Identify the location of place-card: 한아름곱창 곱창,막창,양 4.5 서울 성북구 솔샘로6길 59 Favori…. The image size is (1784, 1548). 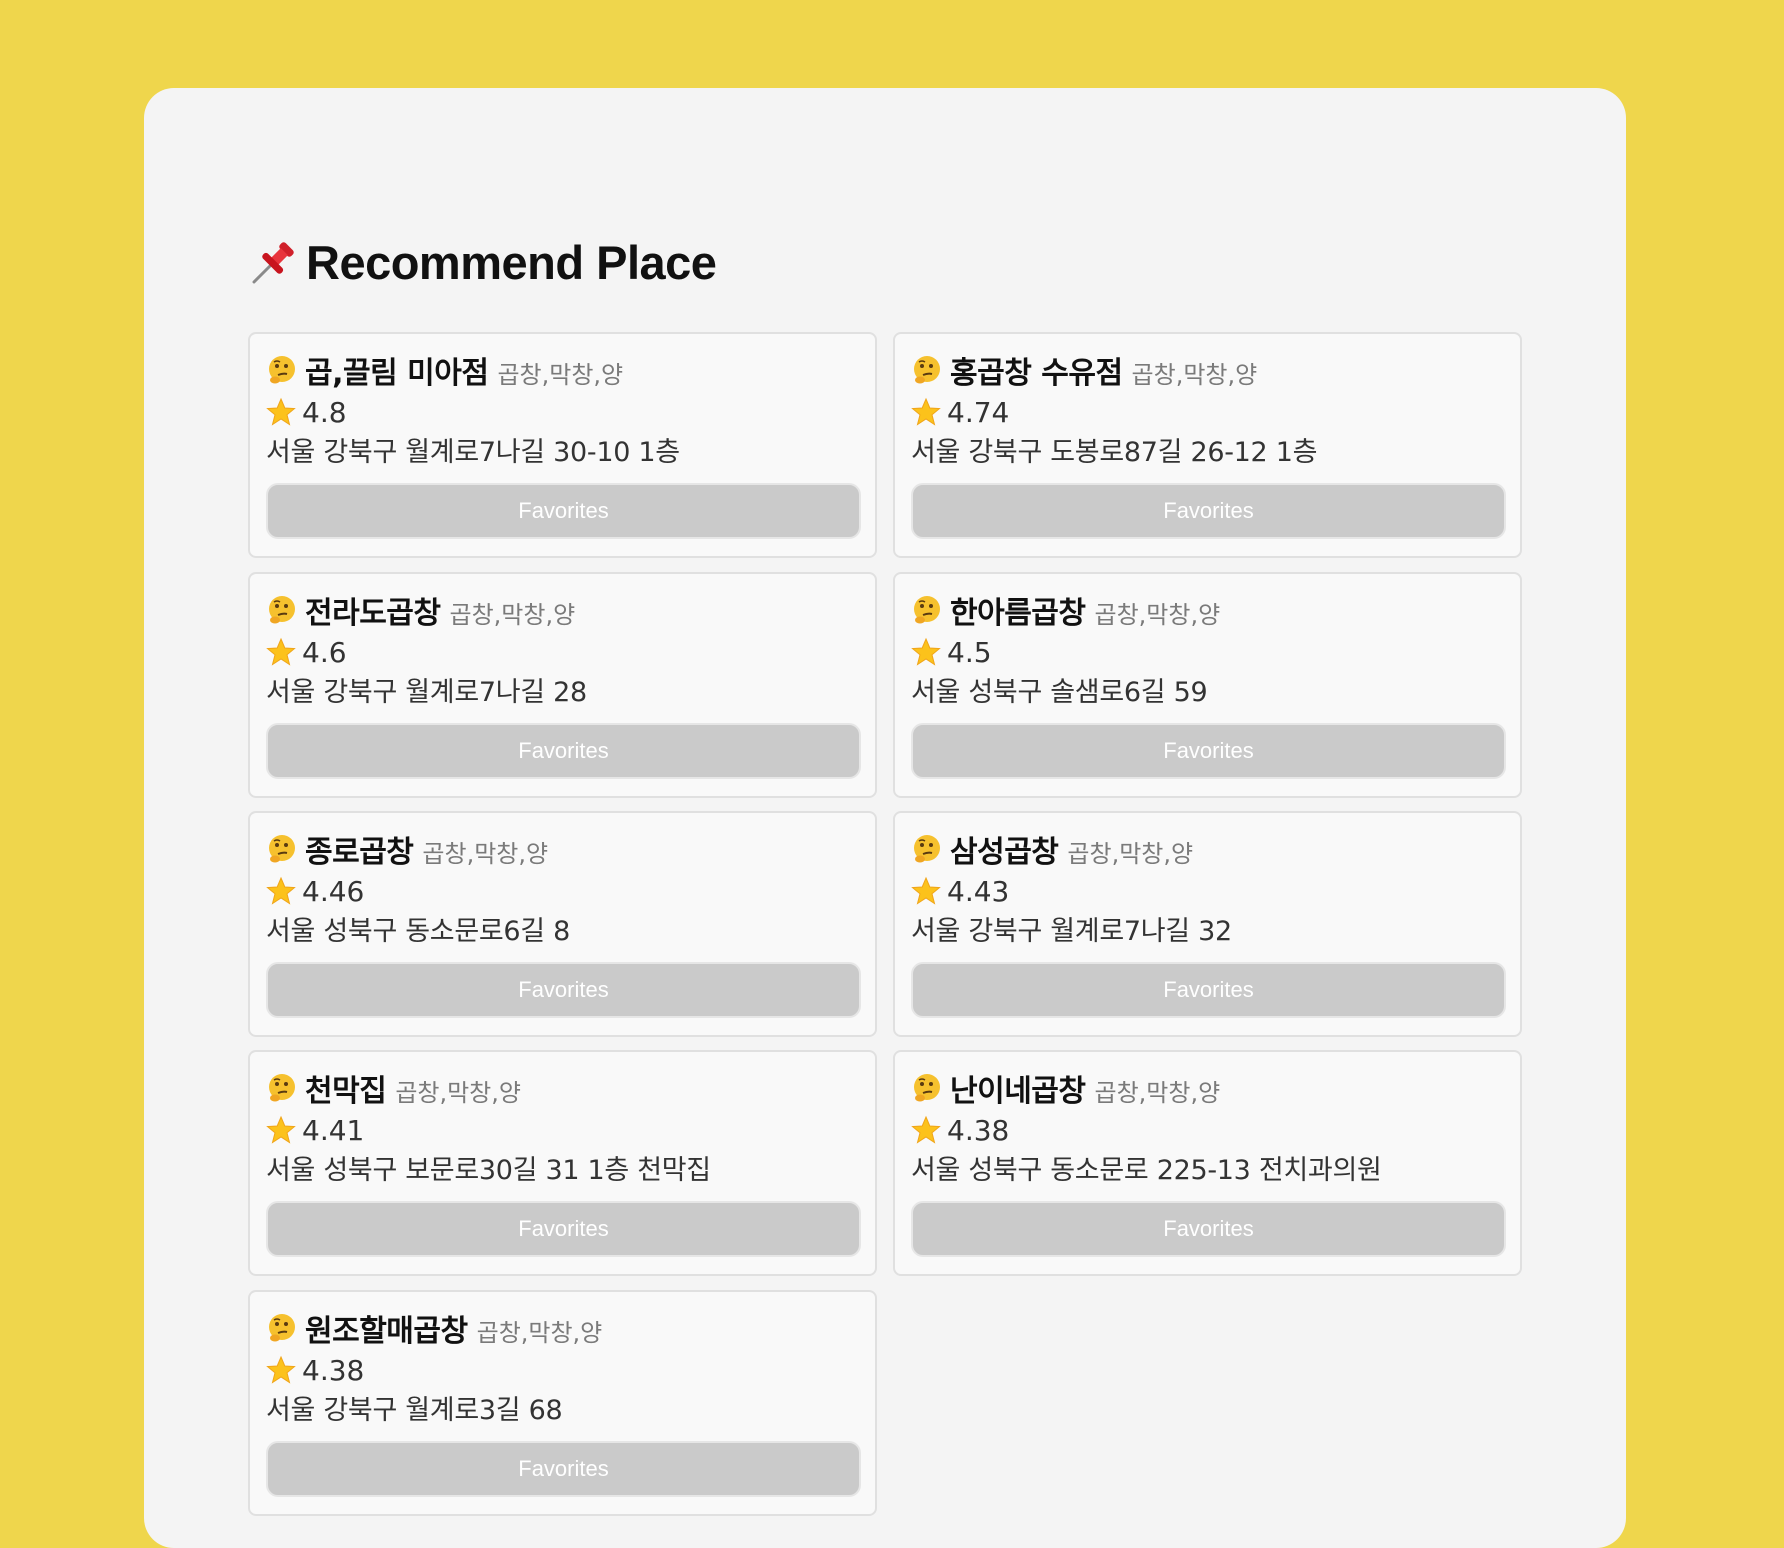
(1207, 685).